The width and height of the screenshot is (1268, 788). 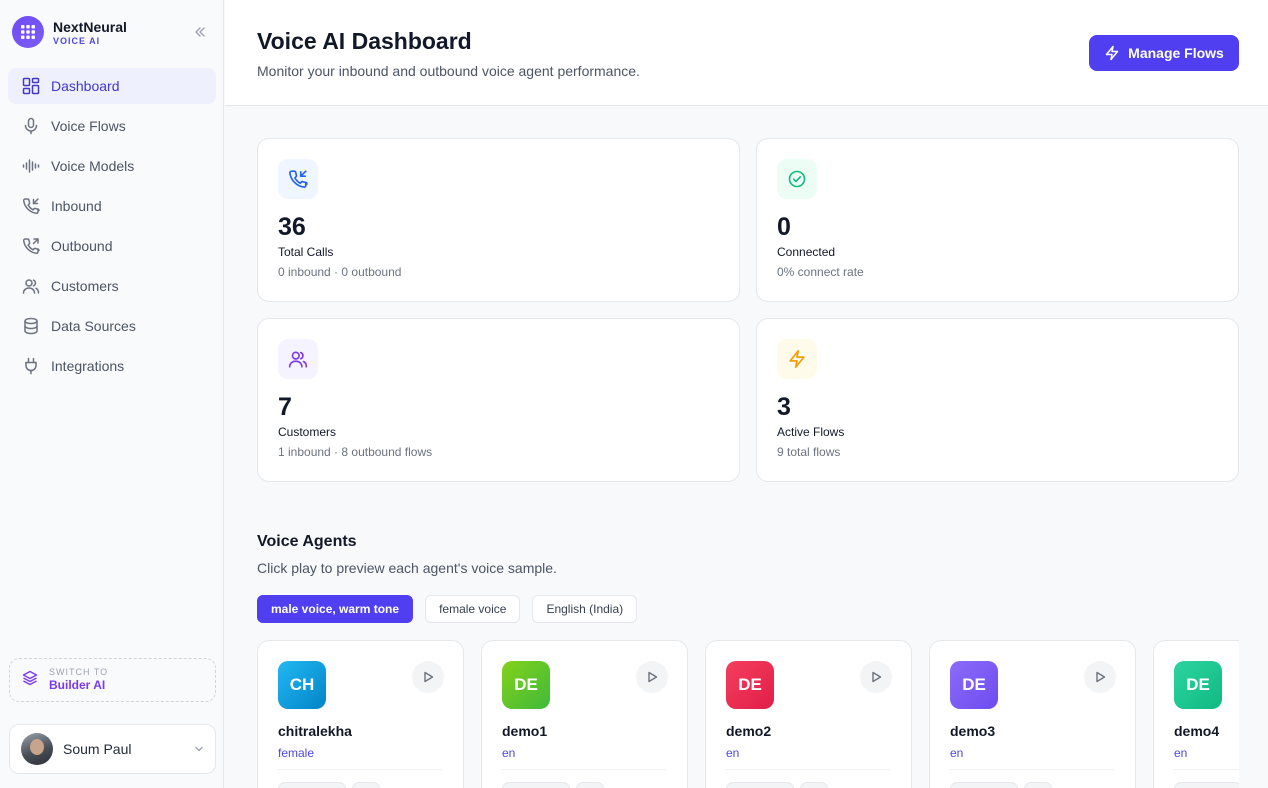 What do you see at coordinates (809, 452) in the screenshot?
I see `stat-subtext: 9 total flows` at bounding box center [809, 452].